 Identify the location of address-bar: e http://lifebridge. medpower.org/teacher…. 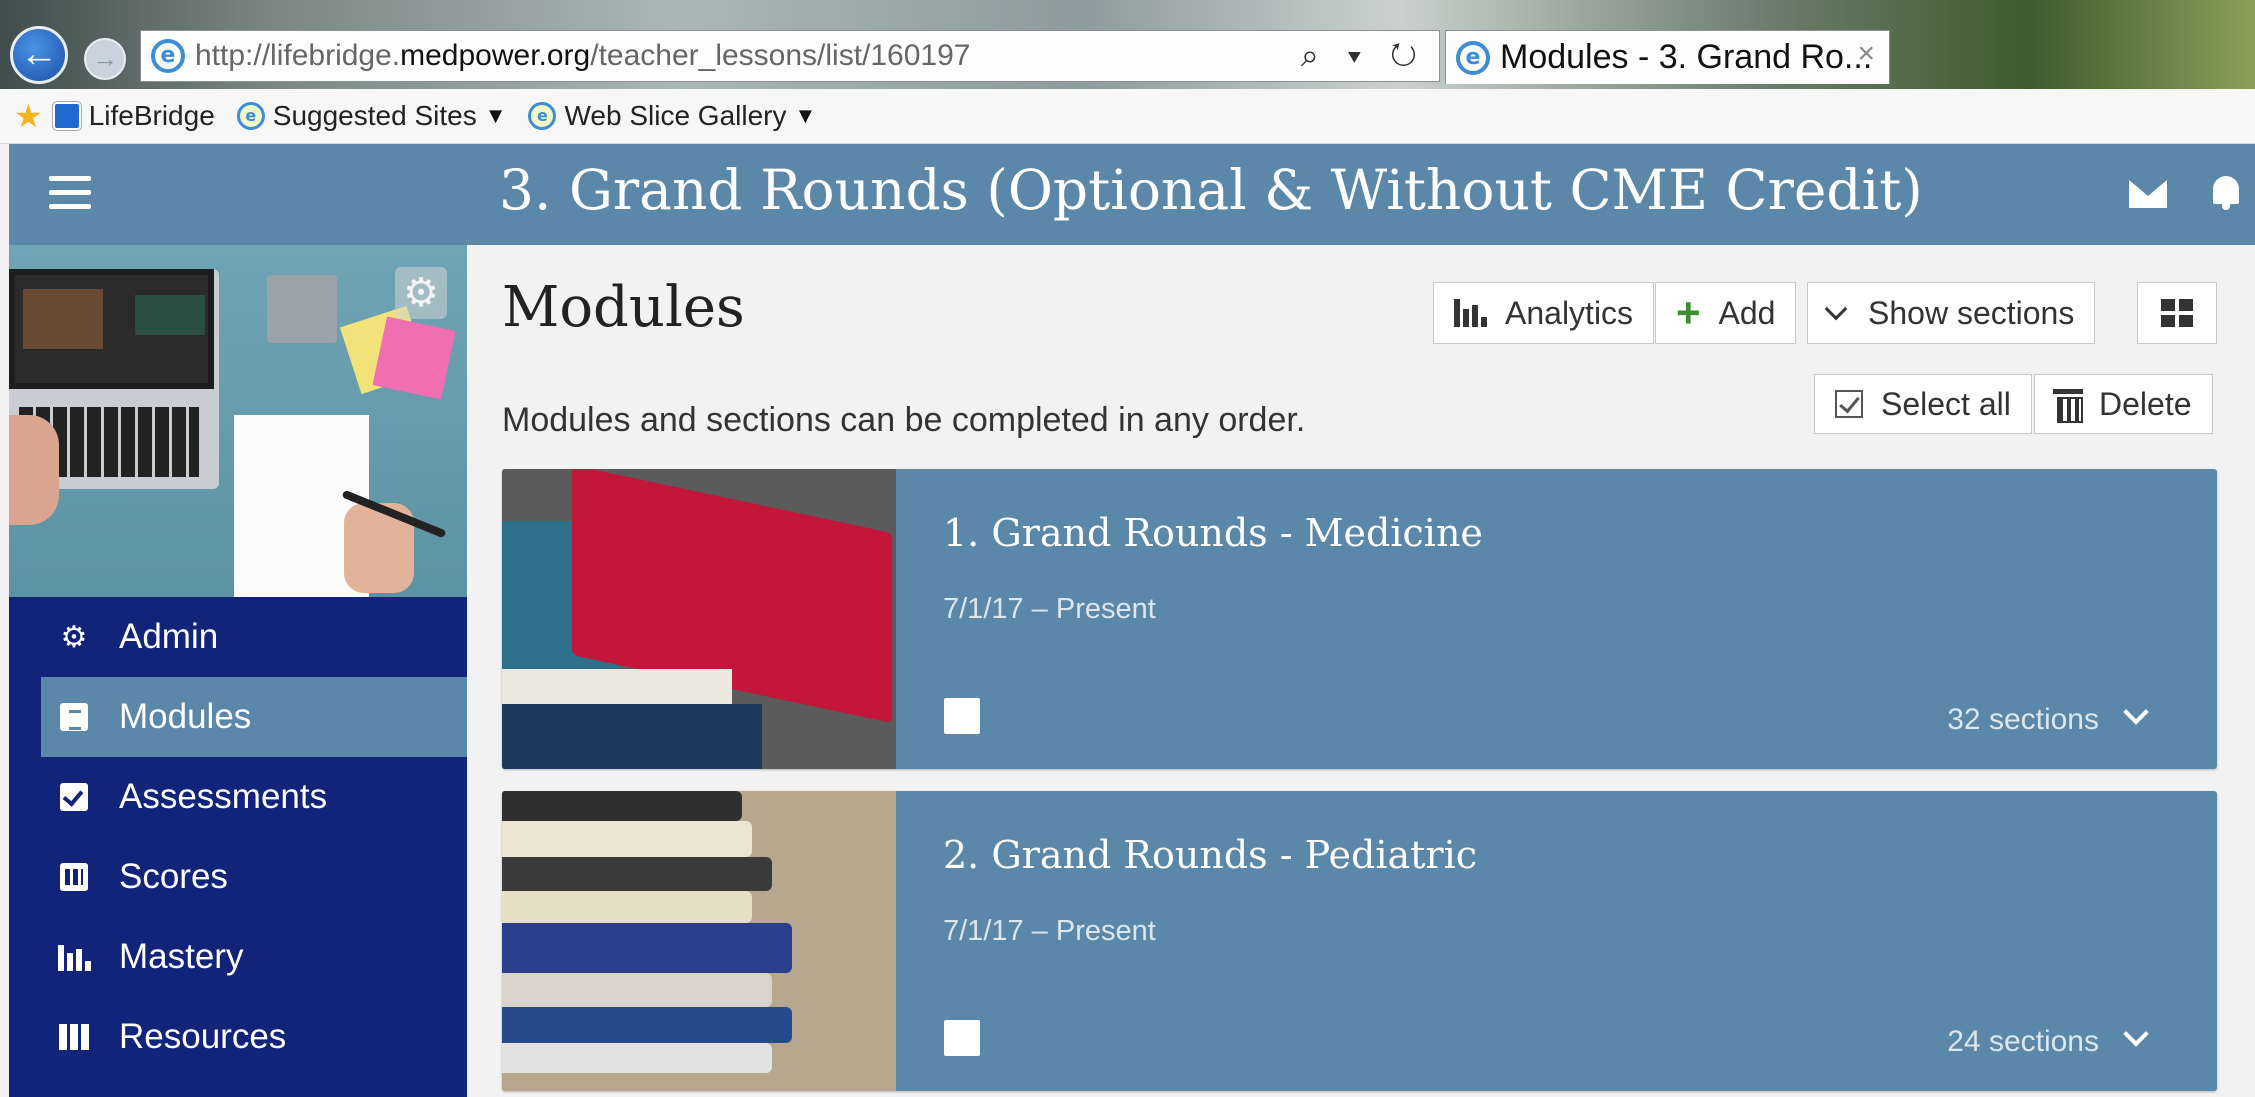
(790, 56).